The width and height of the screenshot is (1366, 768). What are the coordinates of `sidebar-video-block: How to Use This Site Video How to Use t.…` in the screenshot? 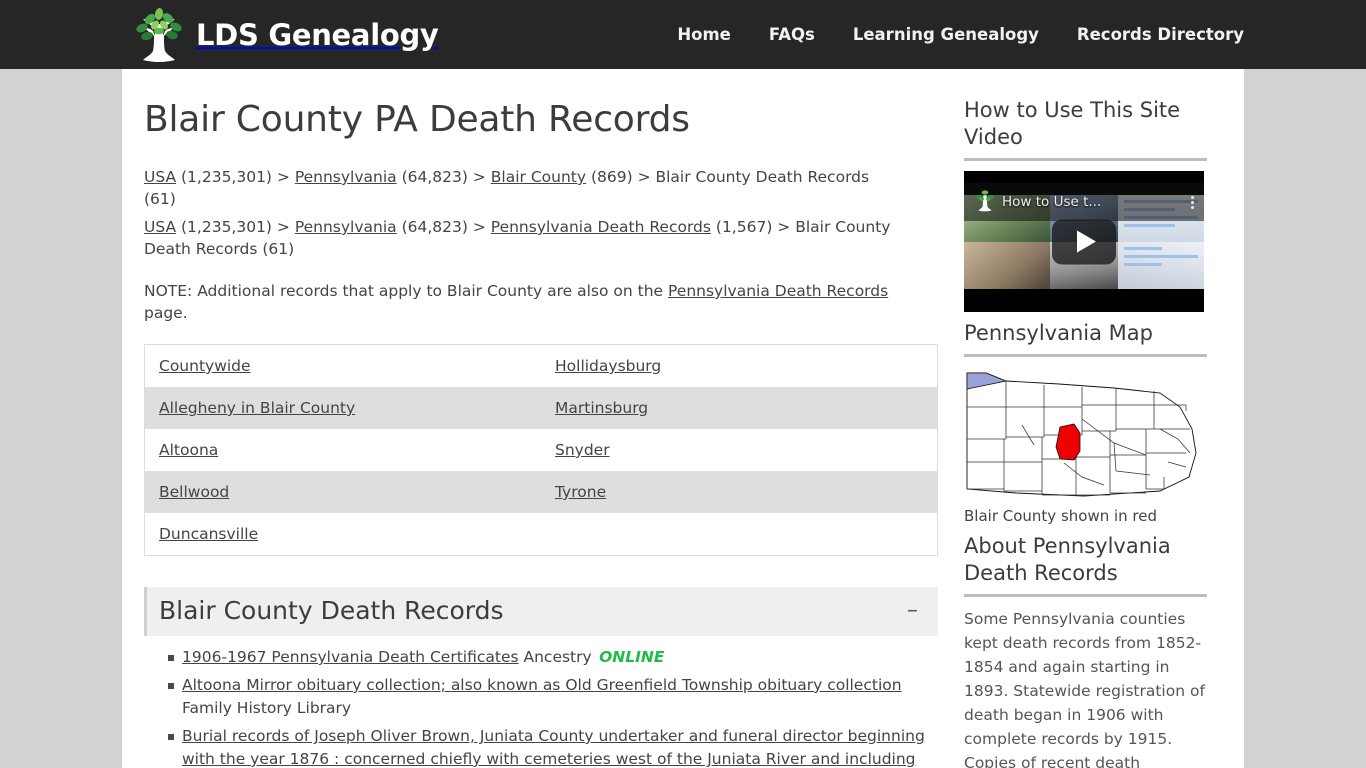 It's located at (1085, 204).